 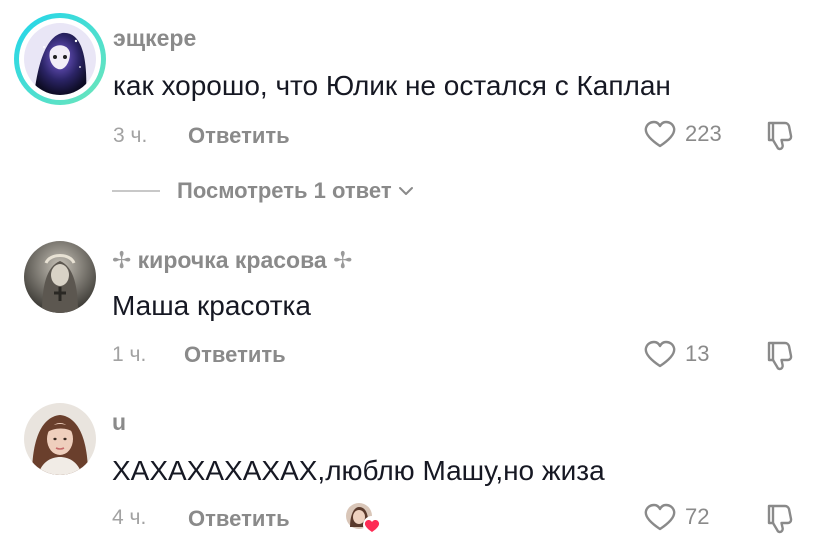 I want to click on chevron-down-icon, so click(x=405, y=191).